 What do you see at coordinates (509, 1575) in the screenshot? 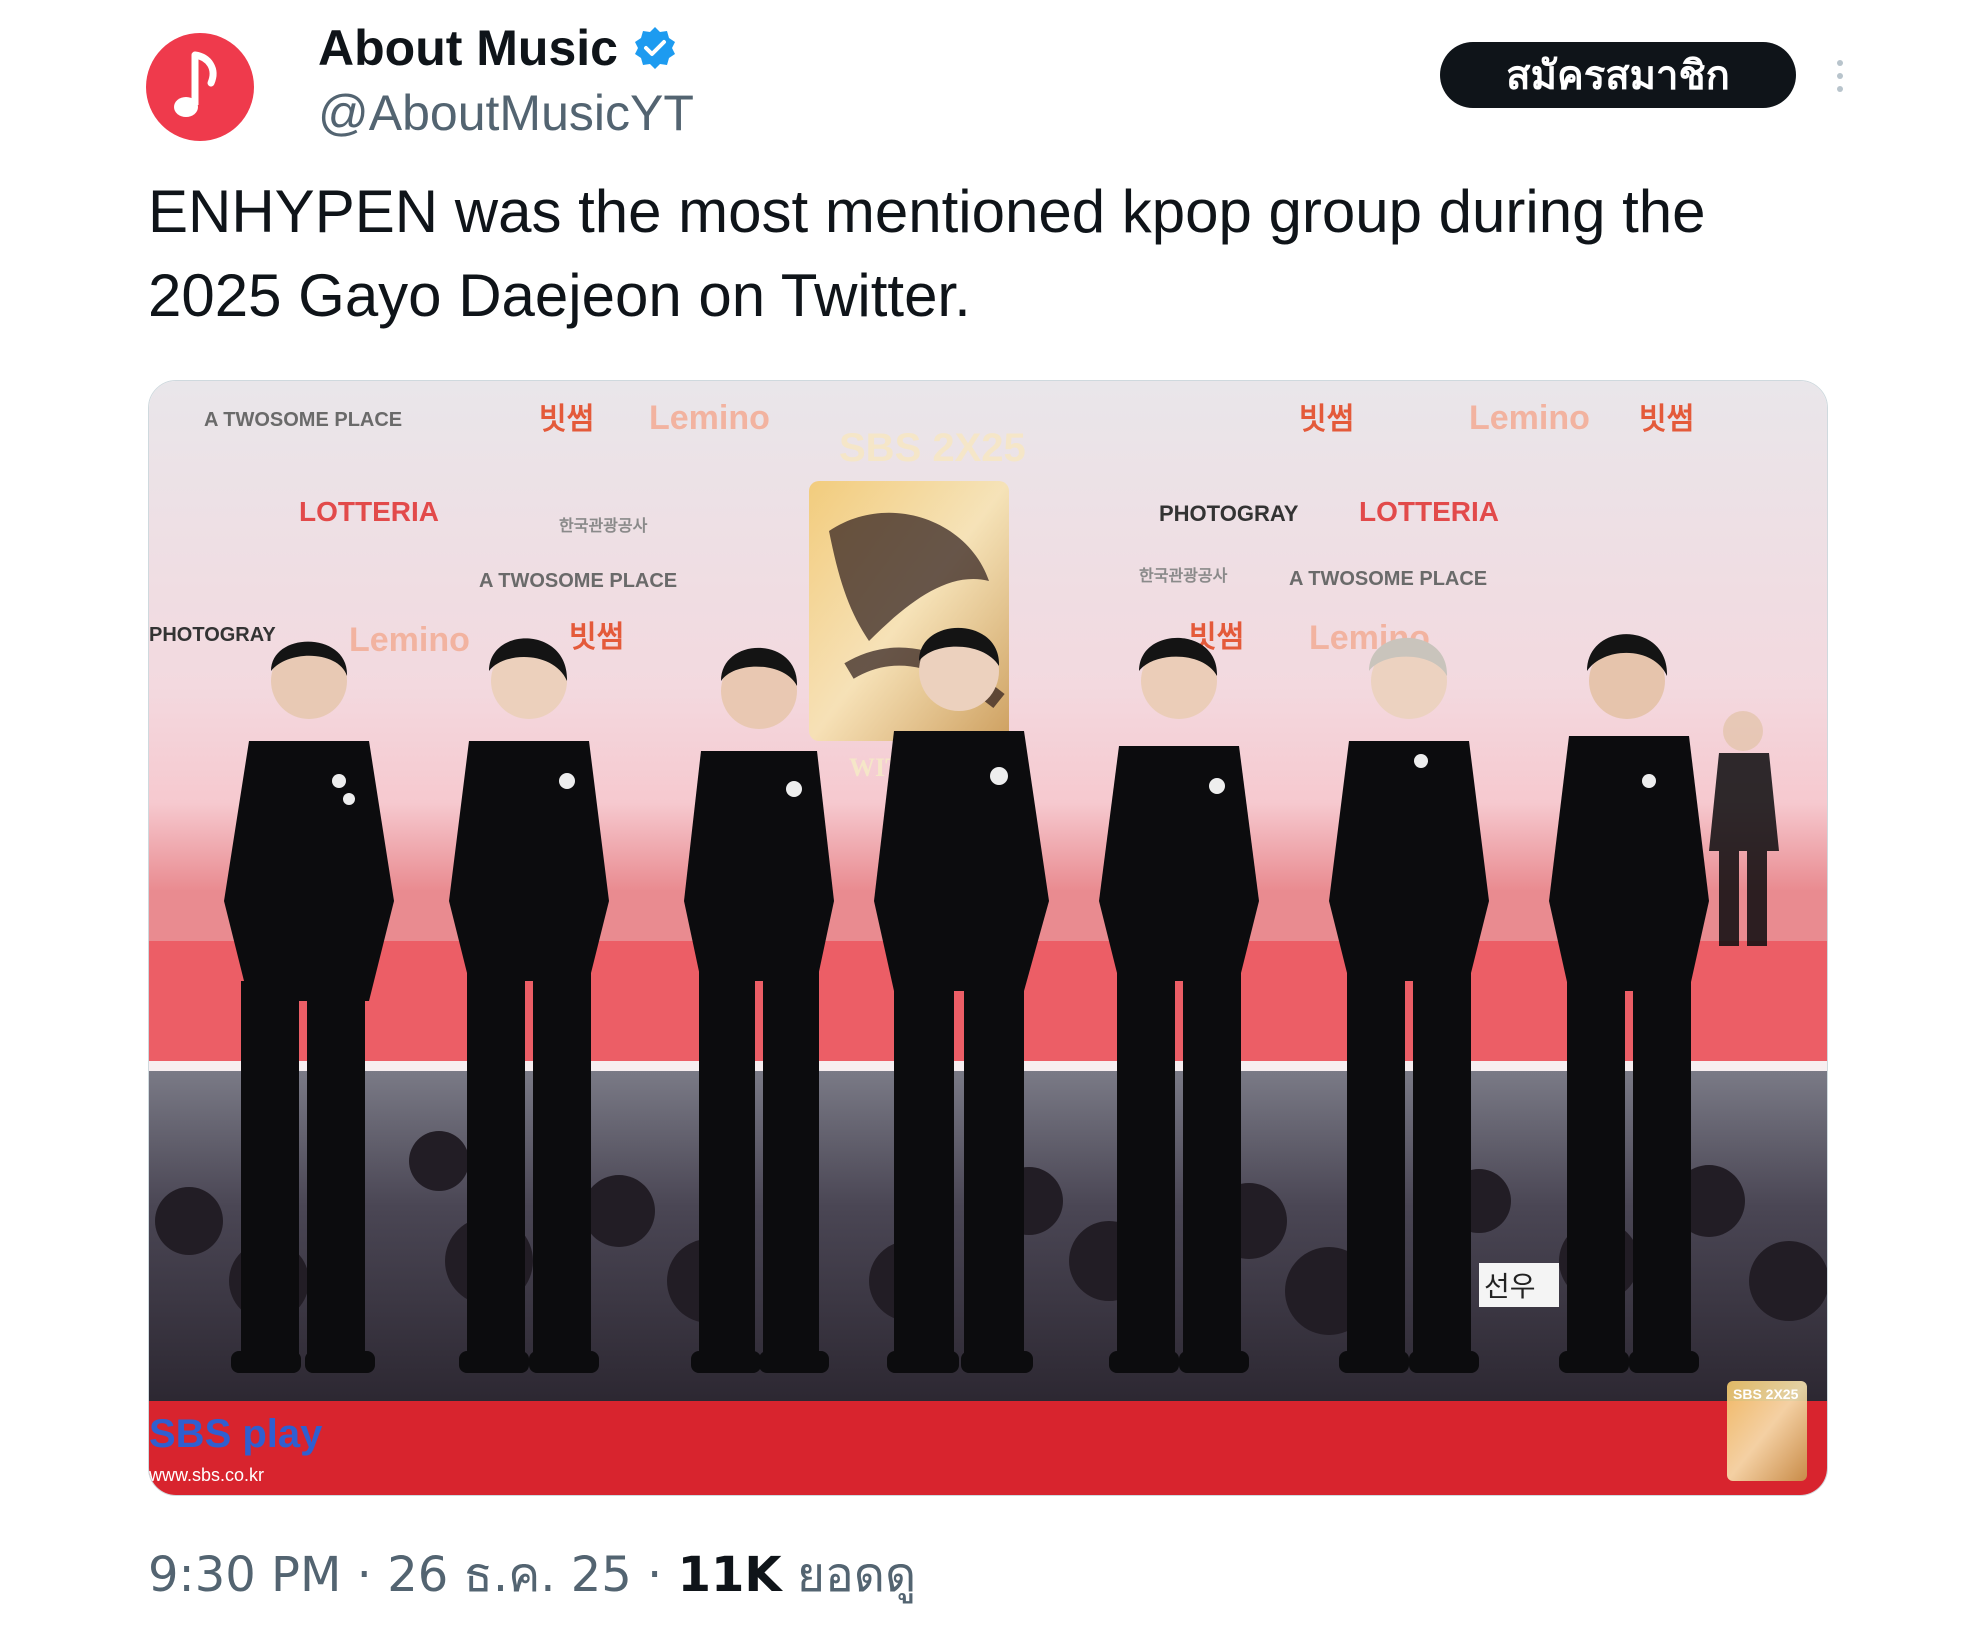
I see `tweet-date: 26 ธ.ค. 25` at bounding box center [509, 1575].